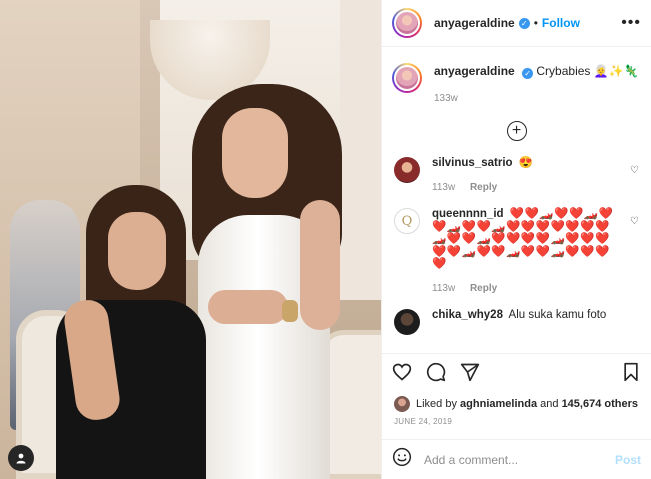 Image resolution: width=651 pixels, height=479 pixels. I want to click on comment-input, so click(519, 459).